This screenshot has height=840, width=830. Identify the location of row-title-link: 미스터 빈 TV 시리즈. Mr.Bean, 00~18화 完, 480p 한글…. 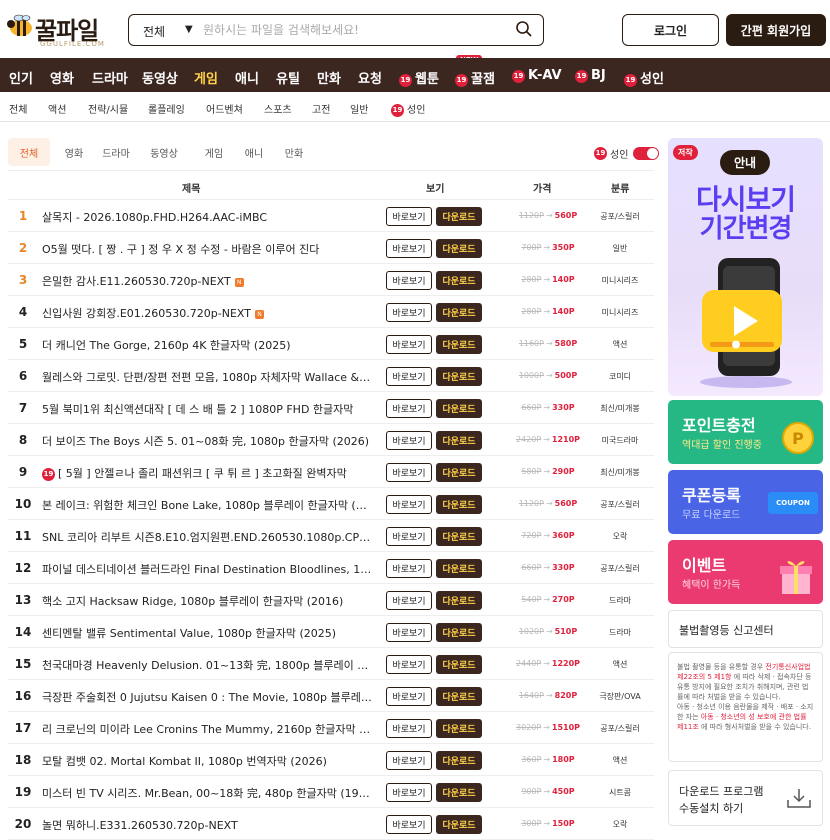
(207, 793).